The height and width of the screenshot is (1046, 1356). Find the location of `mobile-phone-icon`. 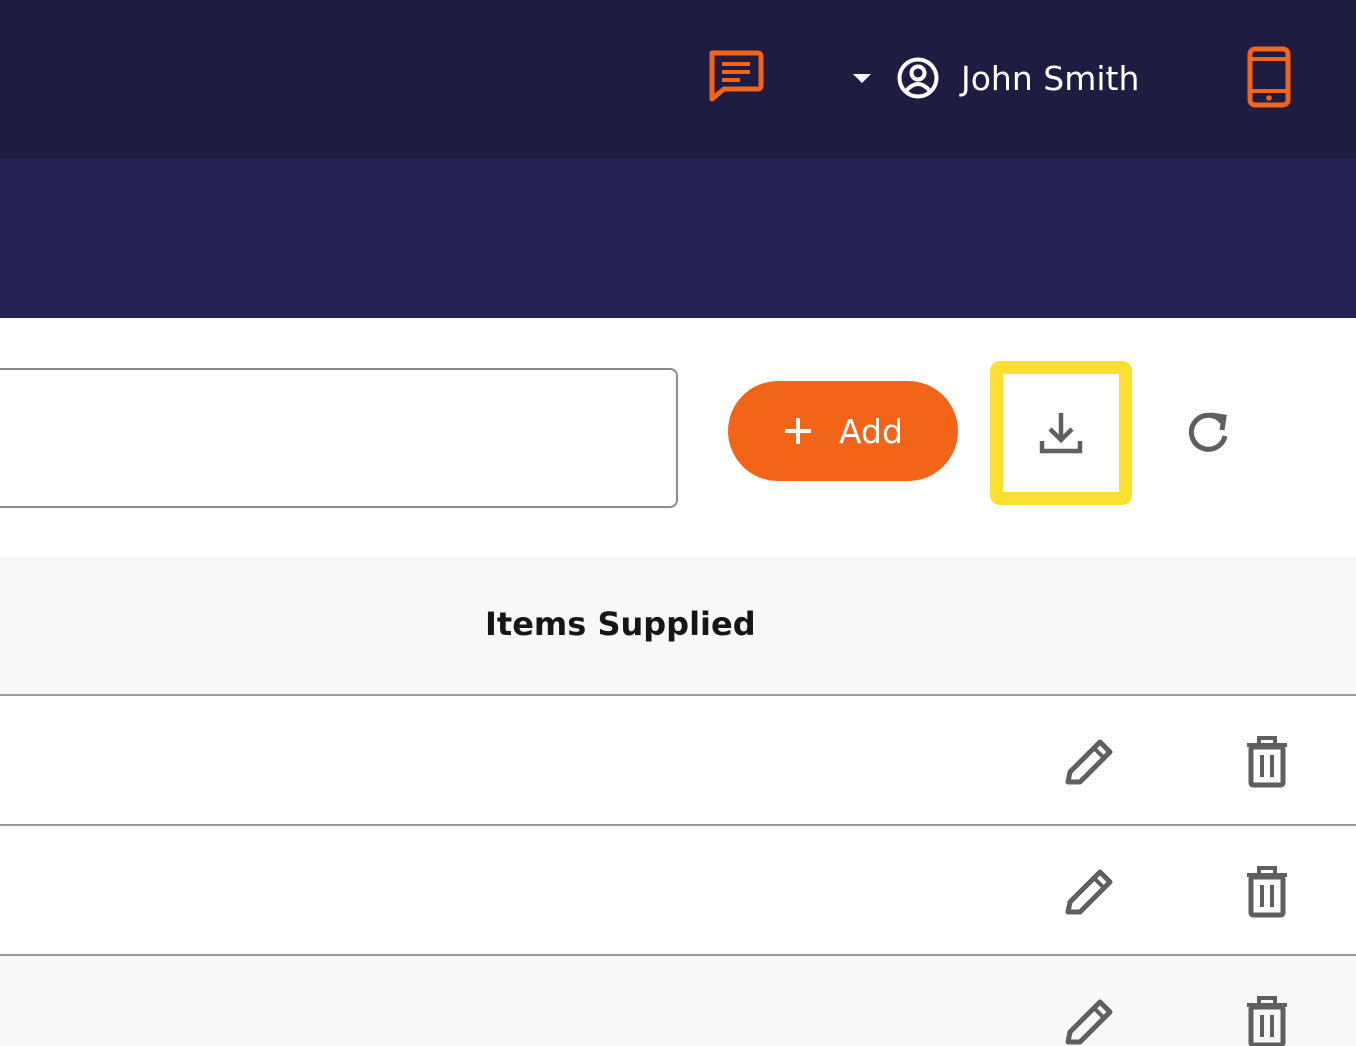

mobile-phone-icon is located at coordinates (1269, 77).